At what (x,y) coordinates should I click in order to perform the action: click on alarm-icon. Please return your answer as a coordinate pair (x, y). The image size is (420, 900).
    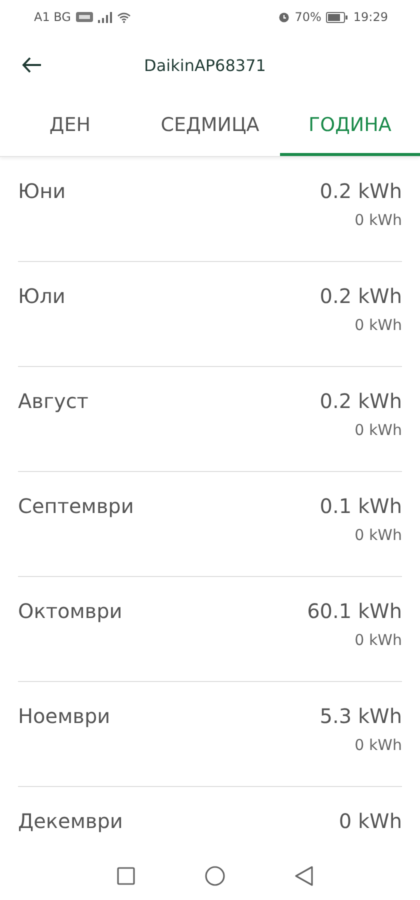
    Looking at the image, I should click on (284, 17).